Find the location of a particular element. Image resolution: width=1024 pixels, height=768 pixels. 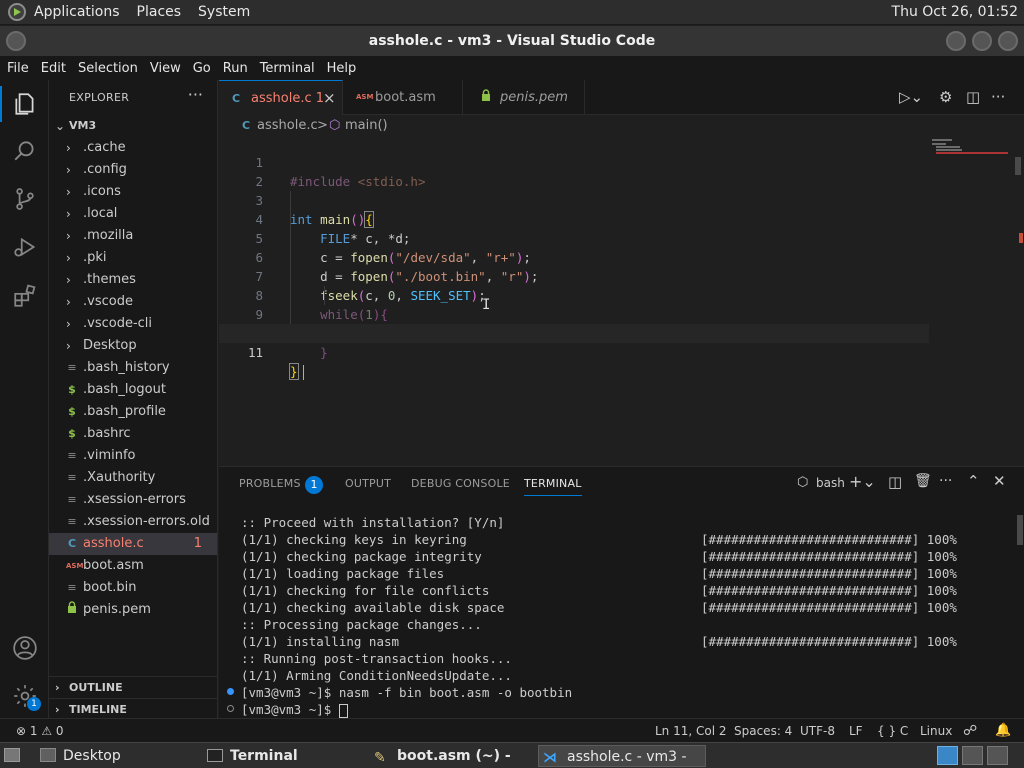

tree-file: ≡ .Xauthority is located at coordinates (133, 478).